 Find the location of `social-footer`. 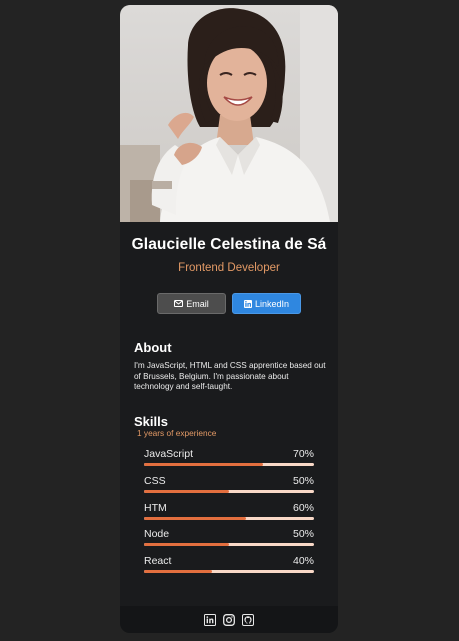

social-footer is located at coordinates (229, 619).